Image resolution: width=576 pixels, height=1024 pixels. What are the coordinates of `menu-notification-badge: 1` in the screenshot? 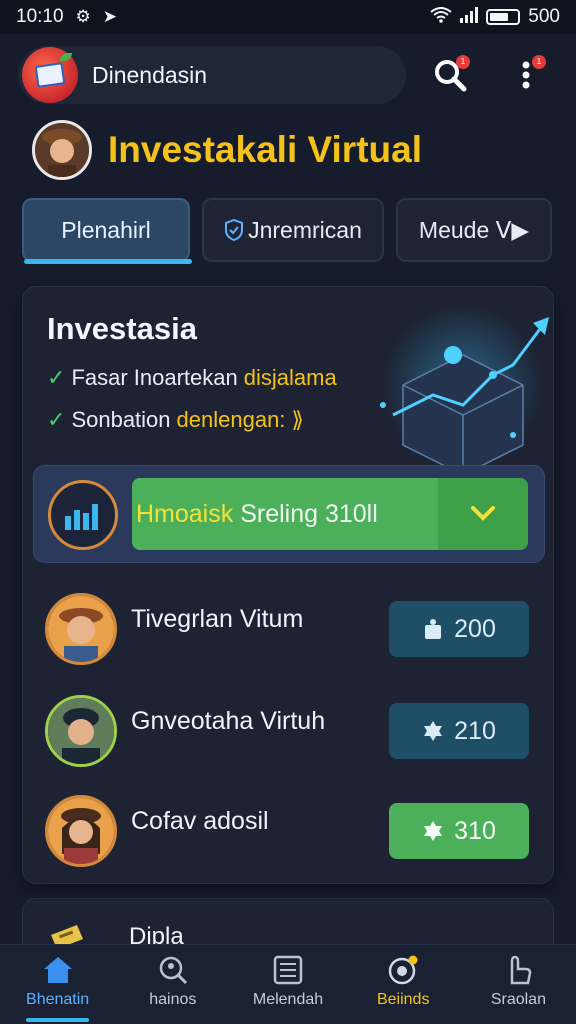 It's located at (539, 62).